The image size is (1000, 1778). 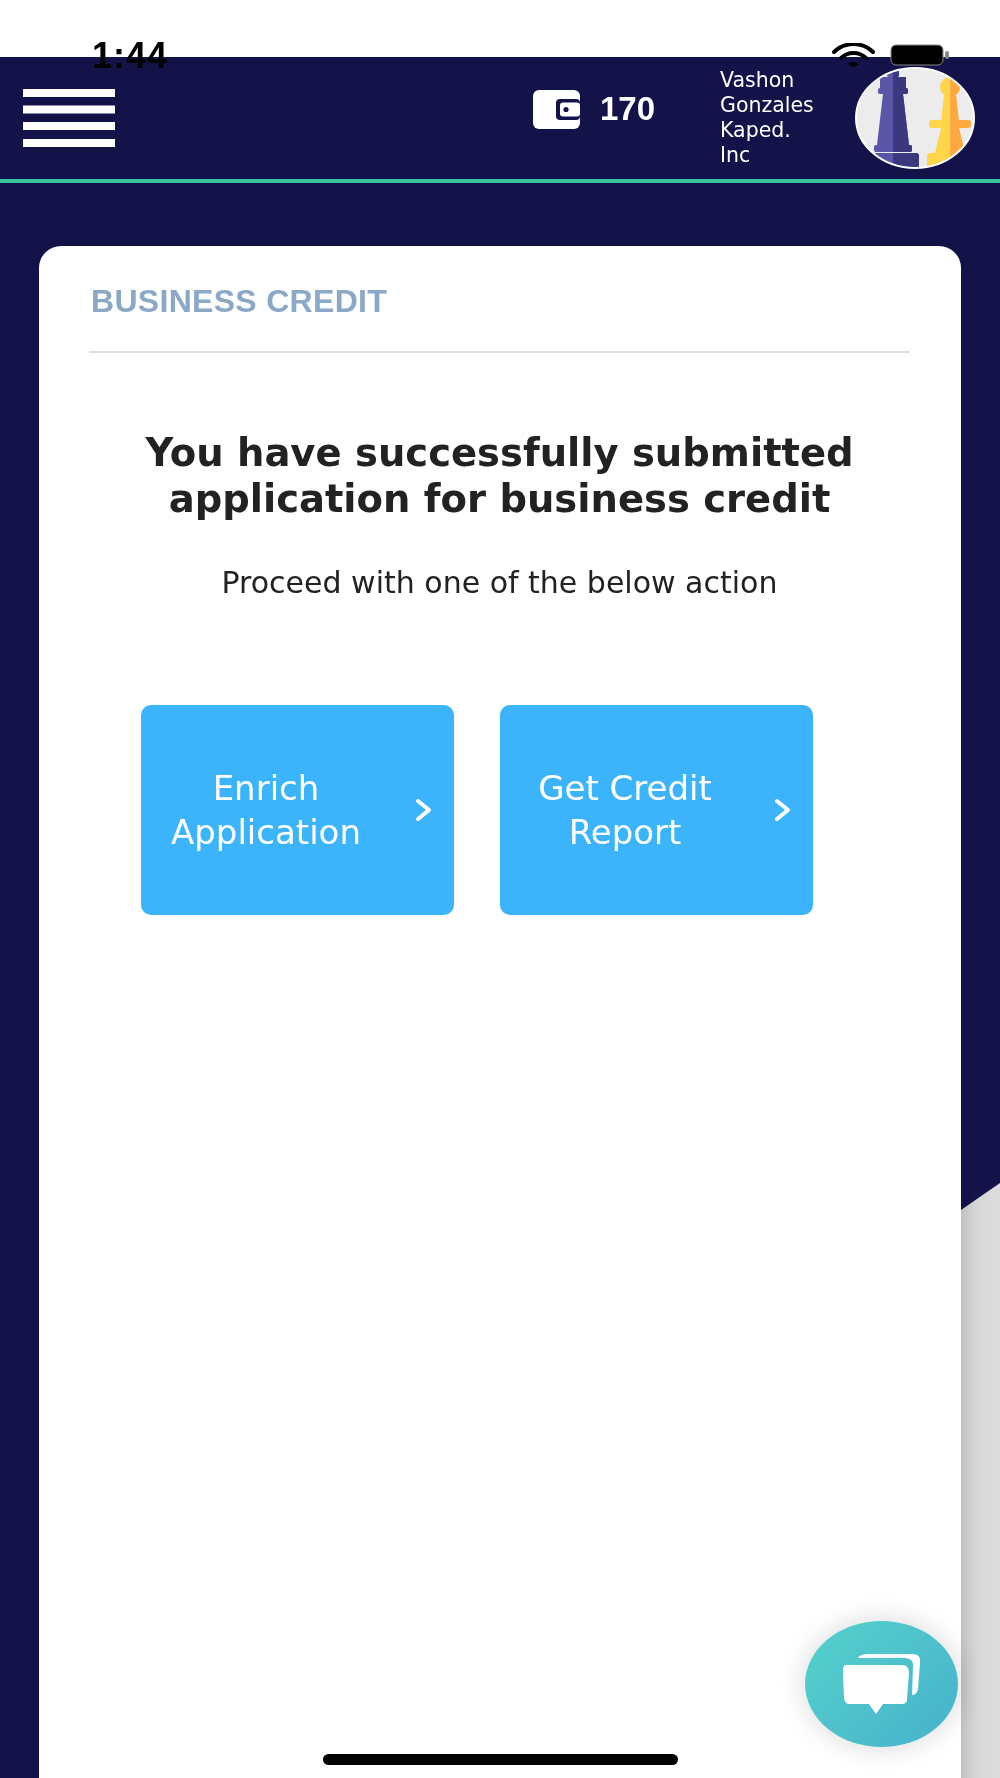 What do you see at coordinates (297, 810) in the screenshot?
I see `action-button: Enrich Application` at bounding box center [297, 810].